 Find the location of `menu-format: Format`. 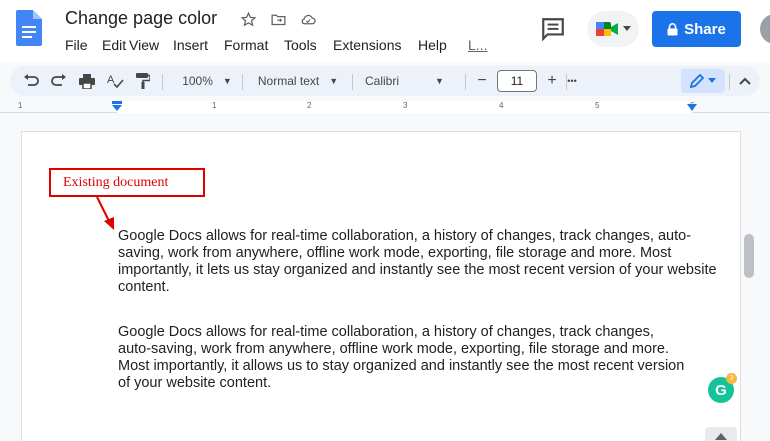

menu-format: Format is located at coordinates (254, 45).